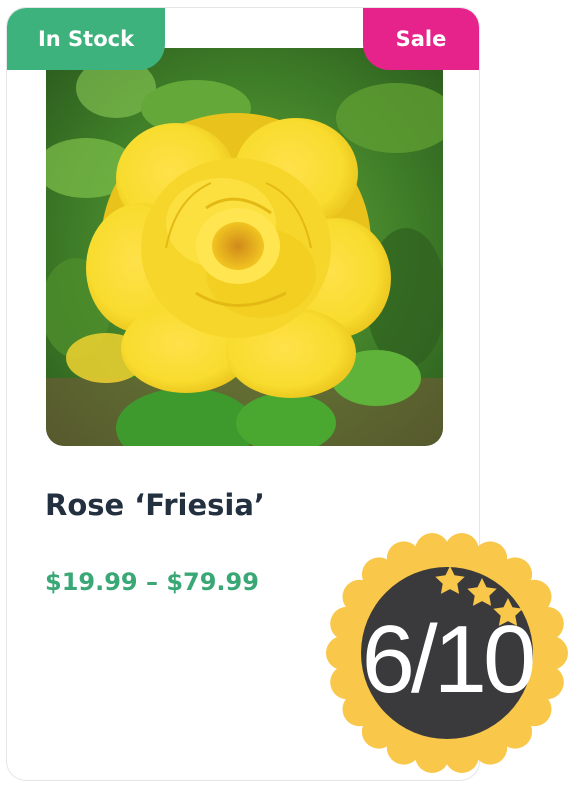  What do you see at coordinates (152, 582) in the screenshot?
I see `product-price: $19.99 – $79.99` at bounding box center [152, 582].